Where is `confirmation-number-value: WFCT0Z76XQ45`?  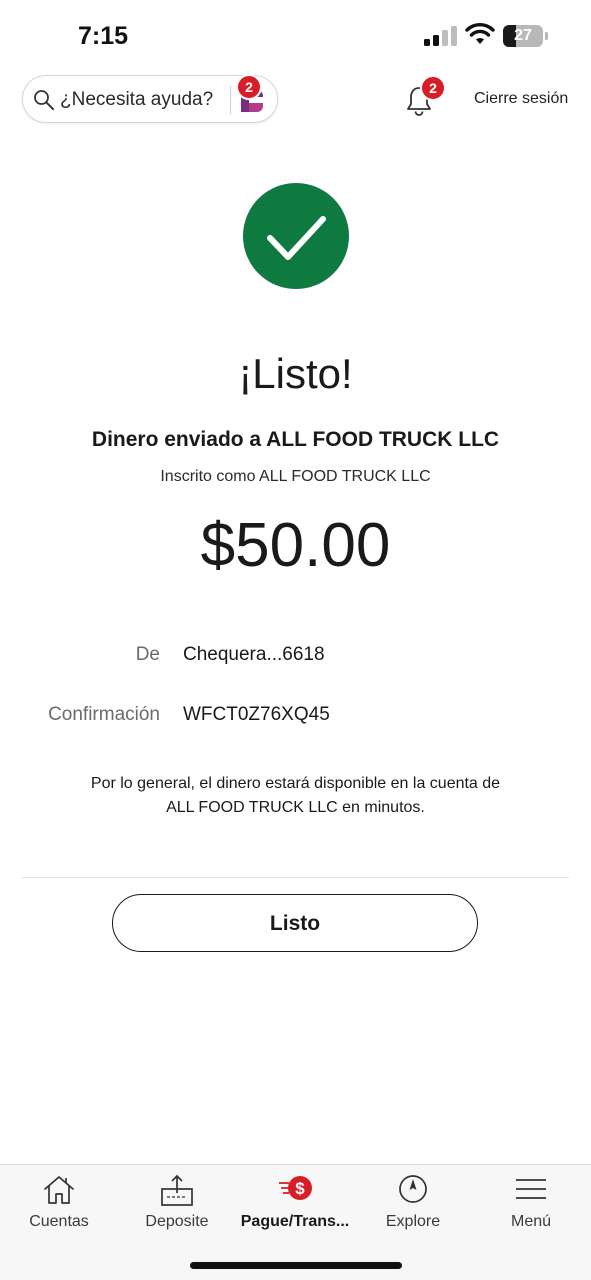 confirmation-number-value: WFCT0Z76XQ45 is located at coordinates (256, 714).